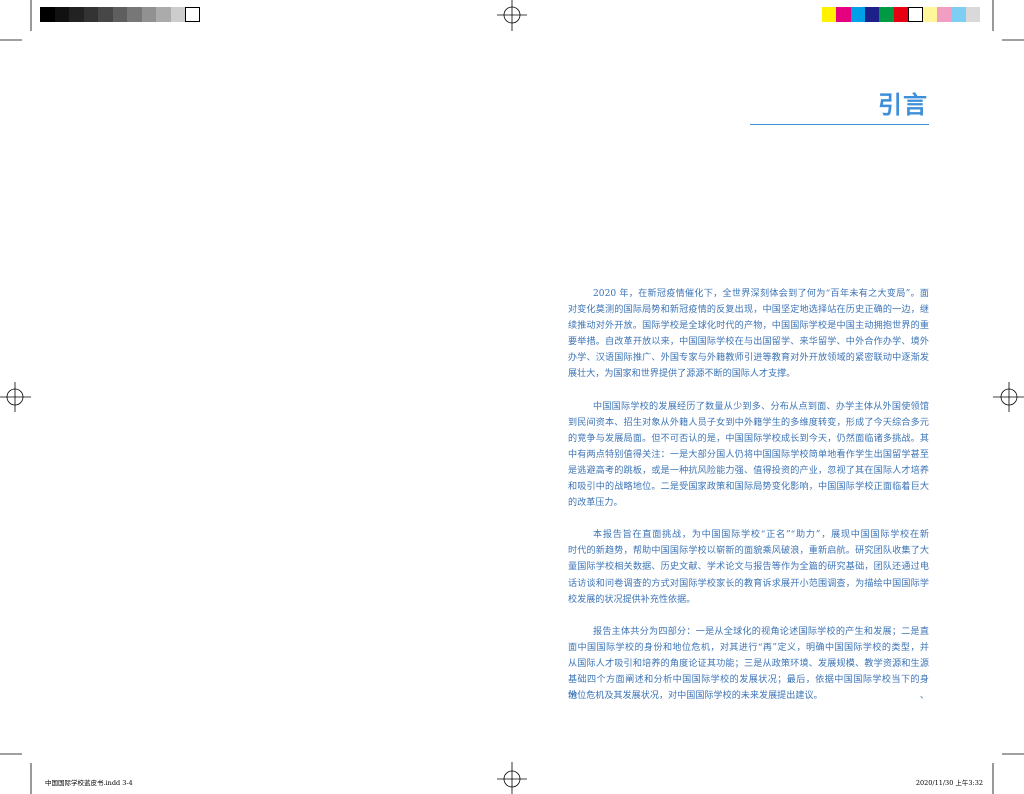  Describe the element at coordinates (761, 294) in the screenshot. I see `text-line: 2020 年，在新冠疫情催化下，全世界深刻体会到了何为“百年未有之大变局”。面` at that location.